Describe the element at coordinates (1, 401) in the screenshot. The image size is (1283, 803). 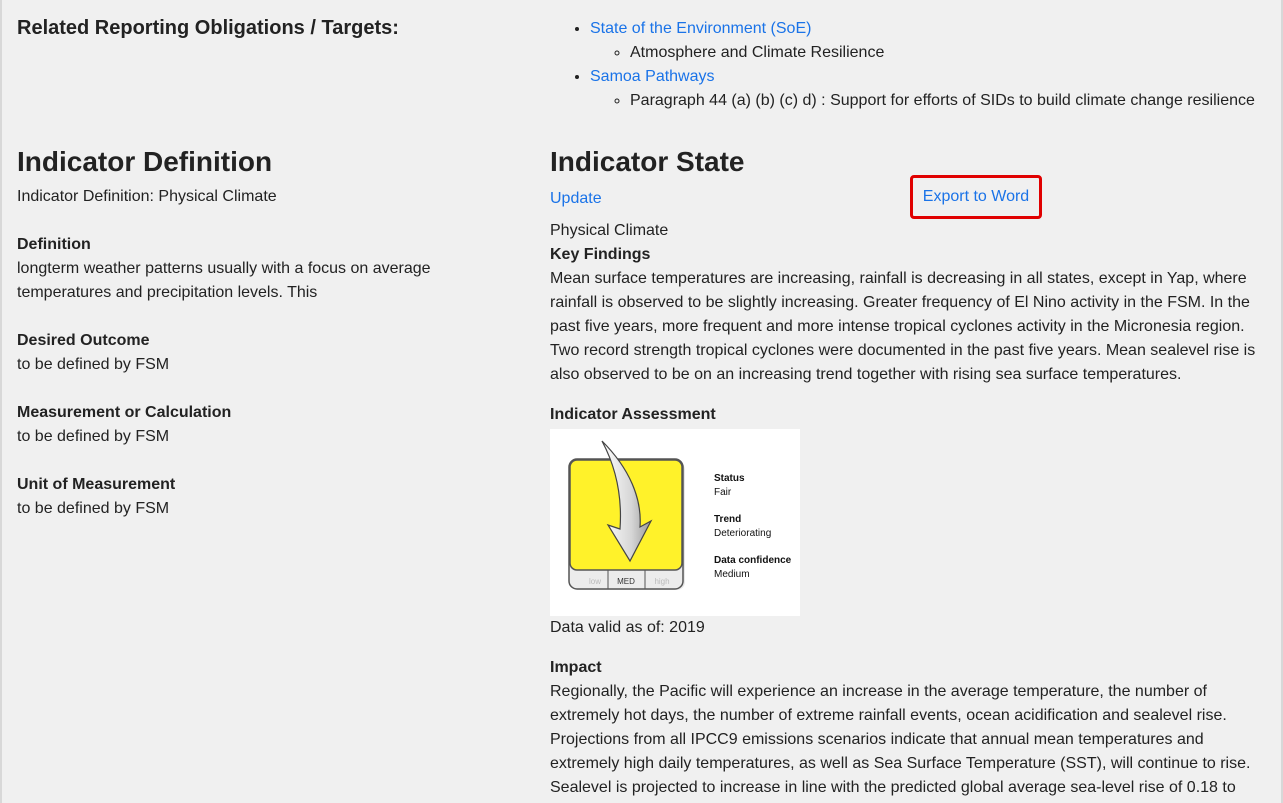
I see `left-edge` at that location.